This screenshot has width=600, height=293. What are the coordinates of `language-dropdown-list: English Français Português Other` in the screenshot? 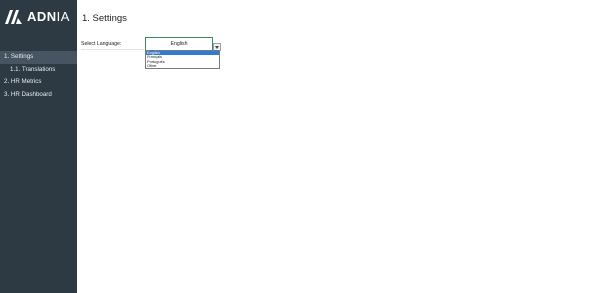 It's located at (182, 60).